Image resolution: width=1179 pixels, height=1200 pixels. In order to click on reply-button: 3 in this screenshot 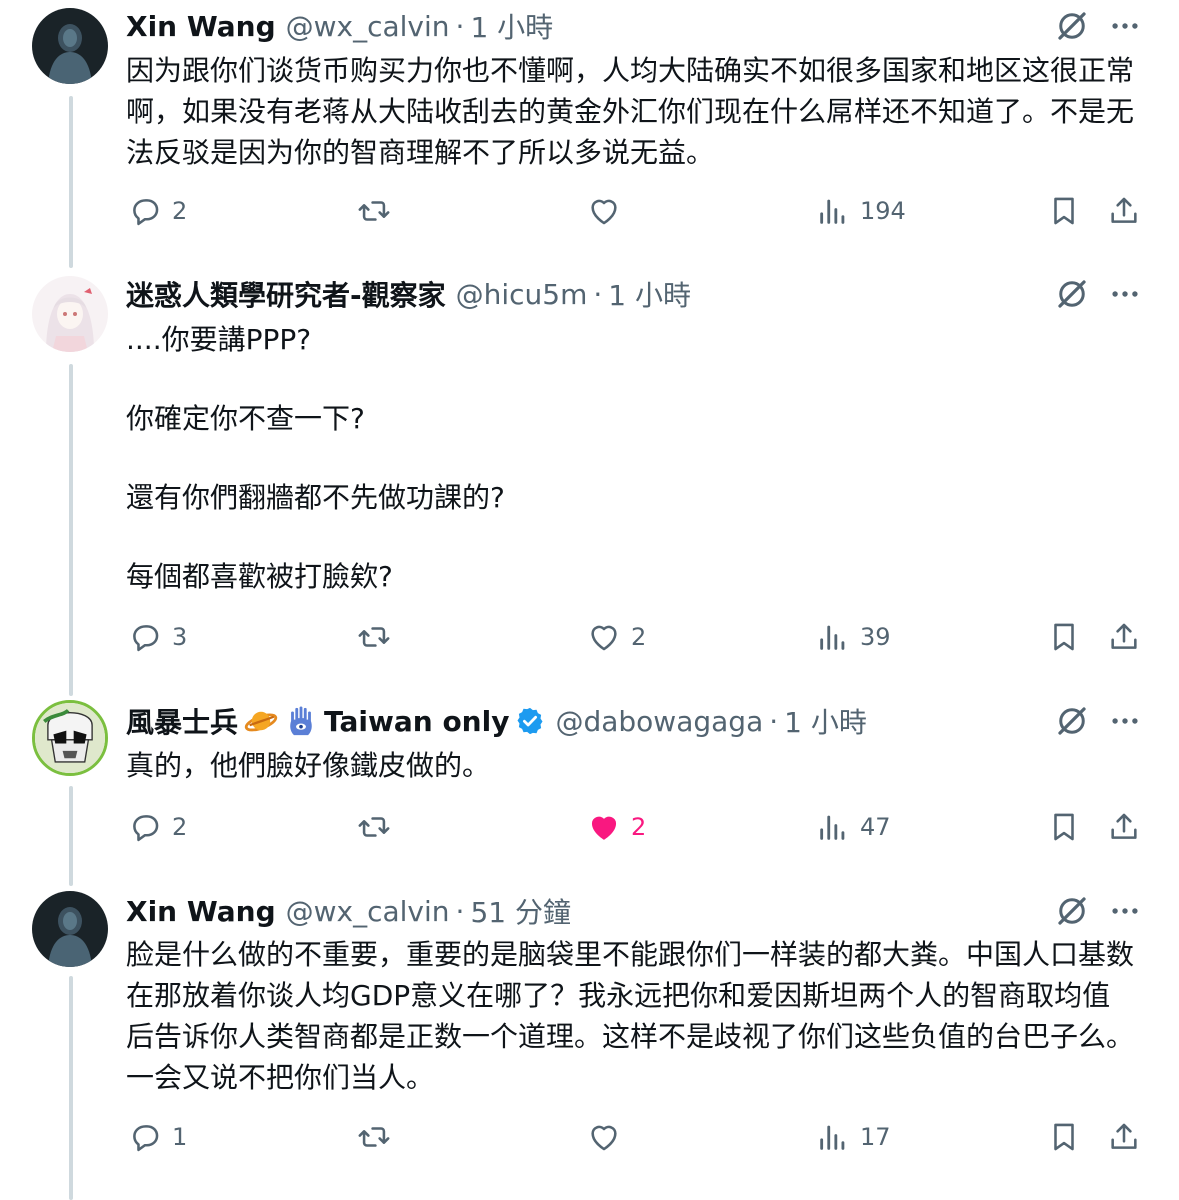, I will do `click(157, 637)`.